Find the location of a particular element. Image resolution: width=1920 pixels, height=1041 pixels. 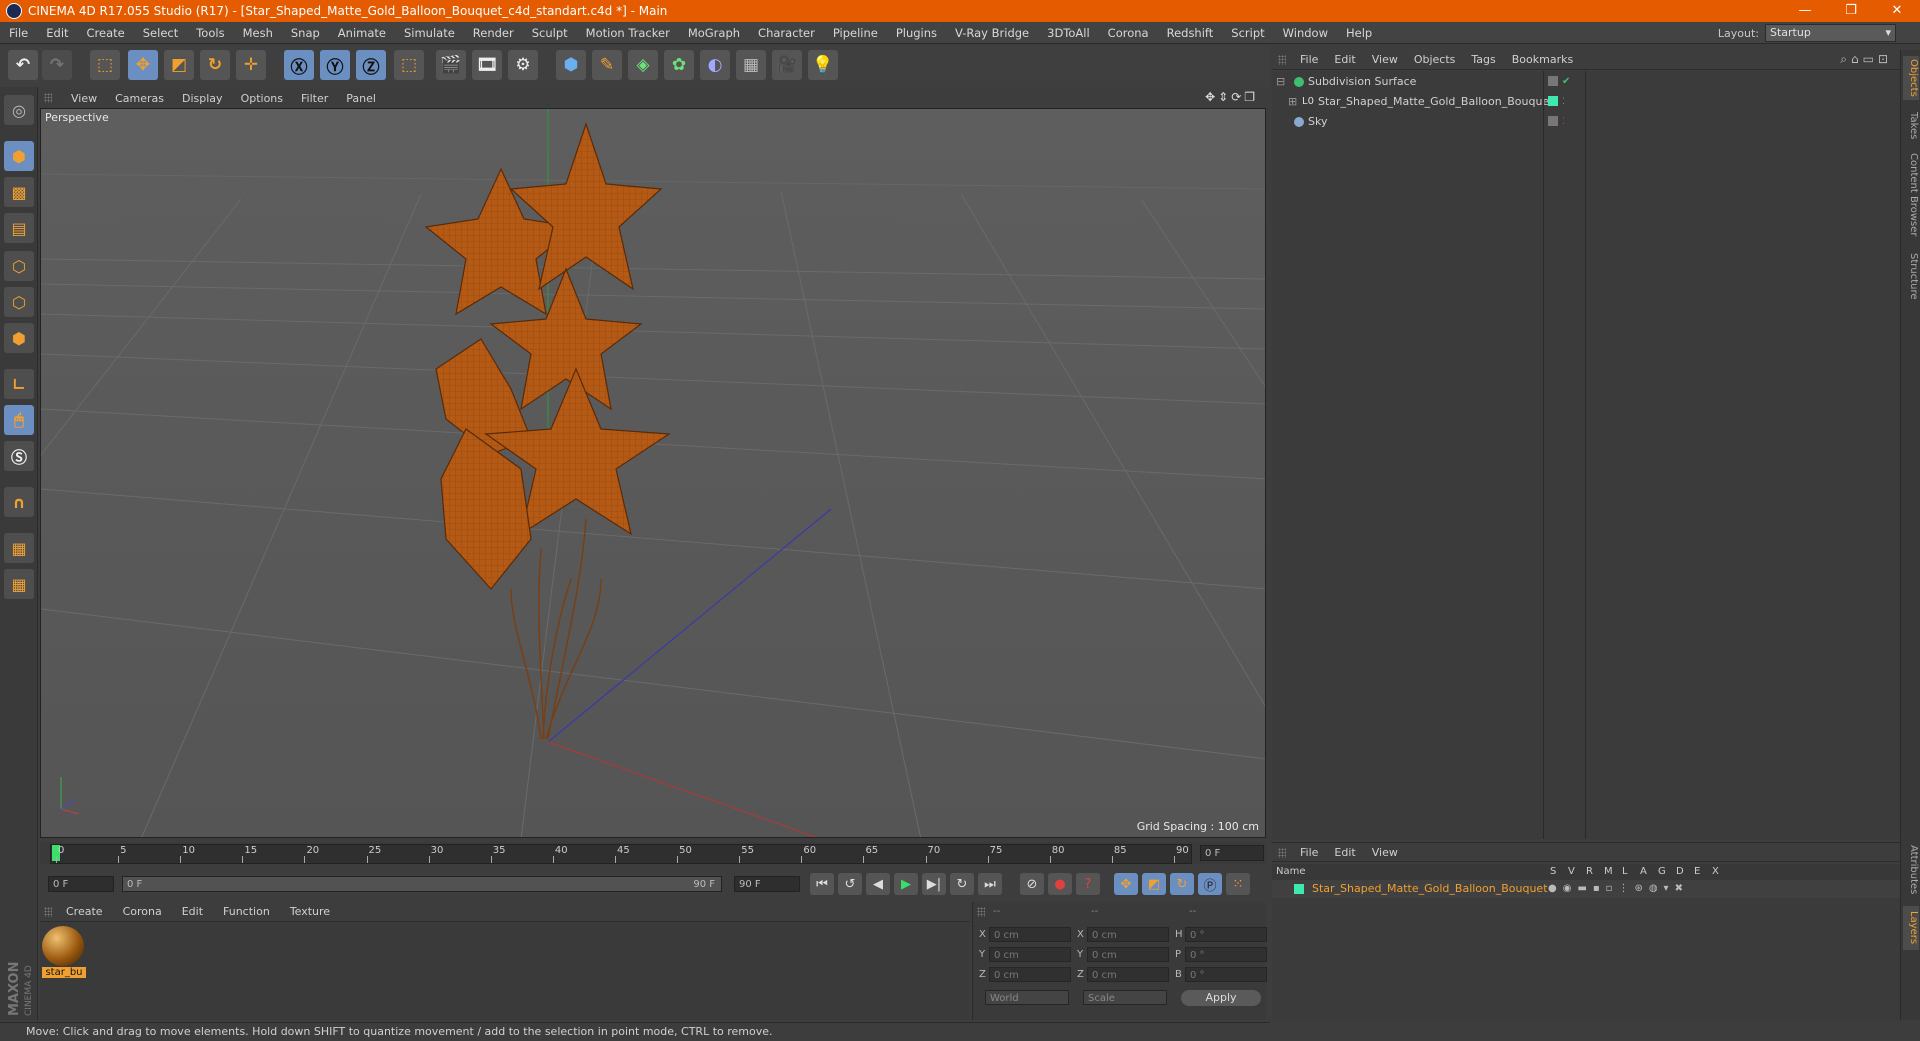

next-frame-icon: ▶| is located at coordinates (934, 884).